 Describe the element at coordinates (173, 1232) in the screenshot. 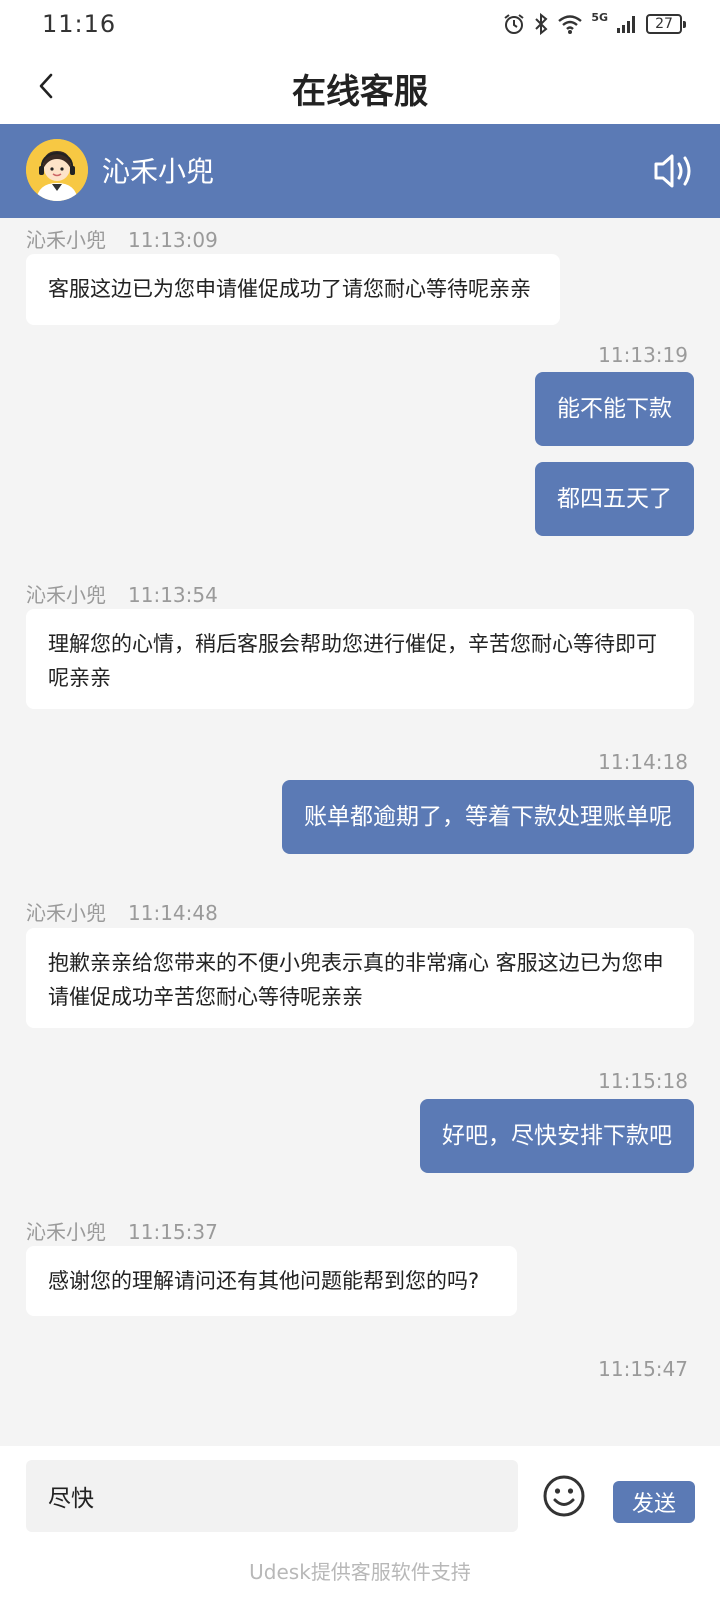

I see `message-time: 11:15:37` at that location.